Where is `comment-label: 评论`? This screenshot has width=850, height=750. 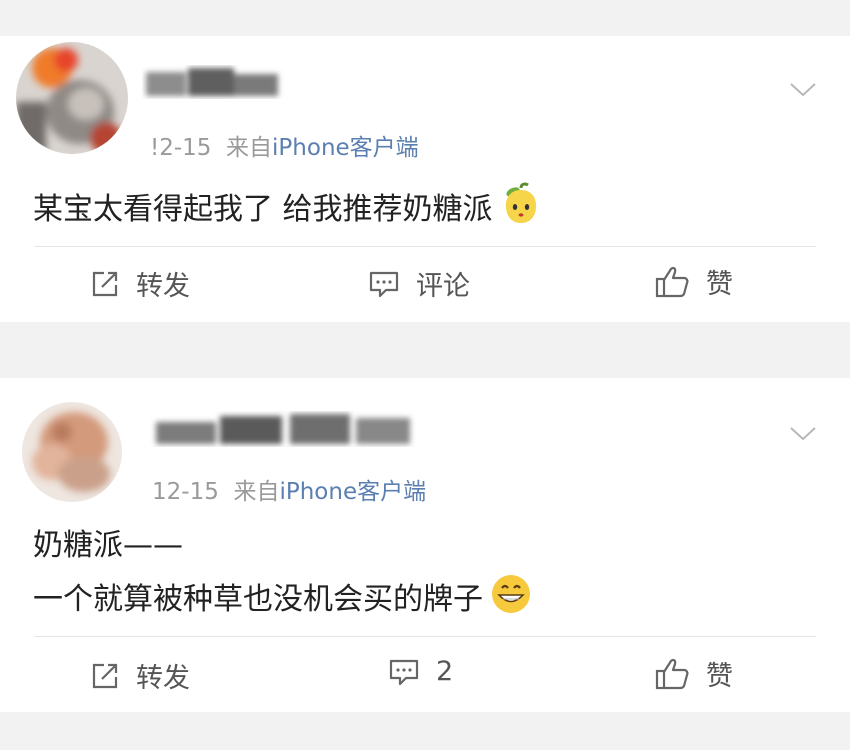 comment-label: 评论 is located at coordinates (443, 286).